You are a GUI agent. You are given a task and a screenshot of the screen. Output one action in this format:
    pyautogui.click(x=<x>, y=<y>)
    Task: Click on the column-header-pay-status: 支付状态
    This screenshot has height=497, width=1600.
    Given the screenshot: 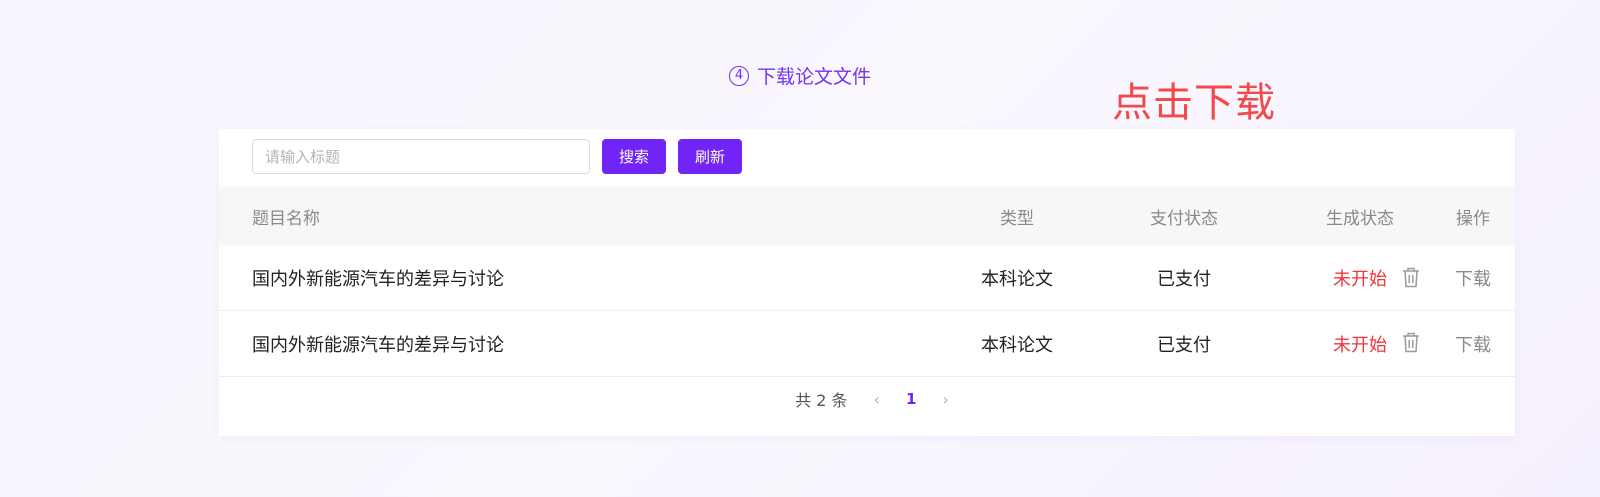 What is the action you would take?
    pyautogui.click(x=1184, y=218)
    